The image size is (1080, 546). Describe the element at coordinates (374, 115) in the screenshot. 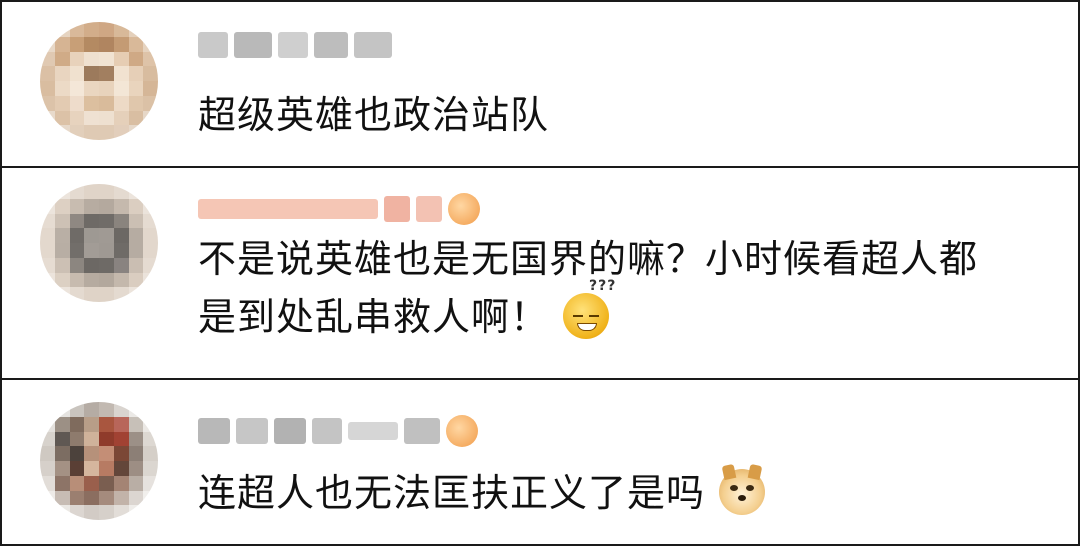

I see `comment-text: 超级英雄也政治站队` at that location.